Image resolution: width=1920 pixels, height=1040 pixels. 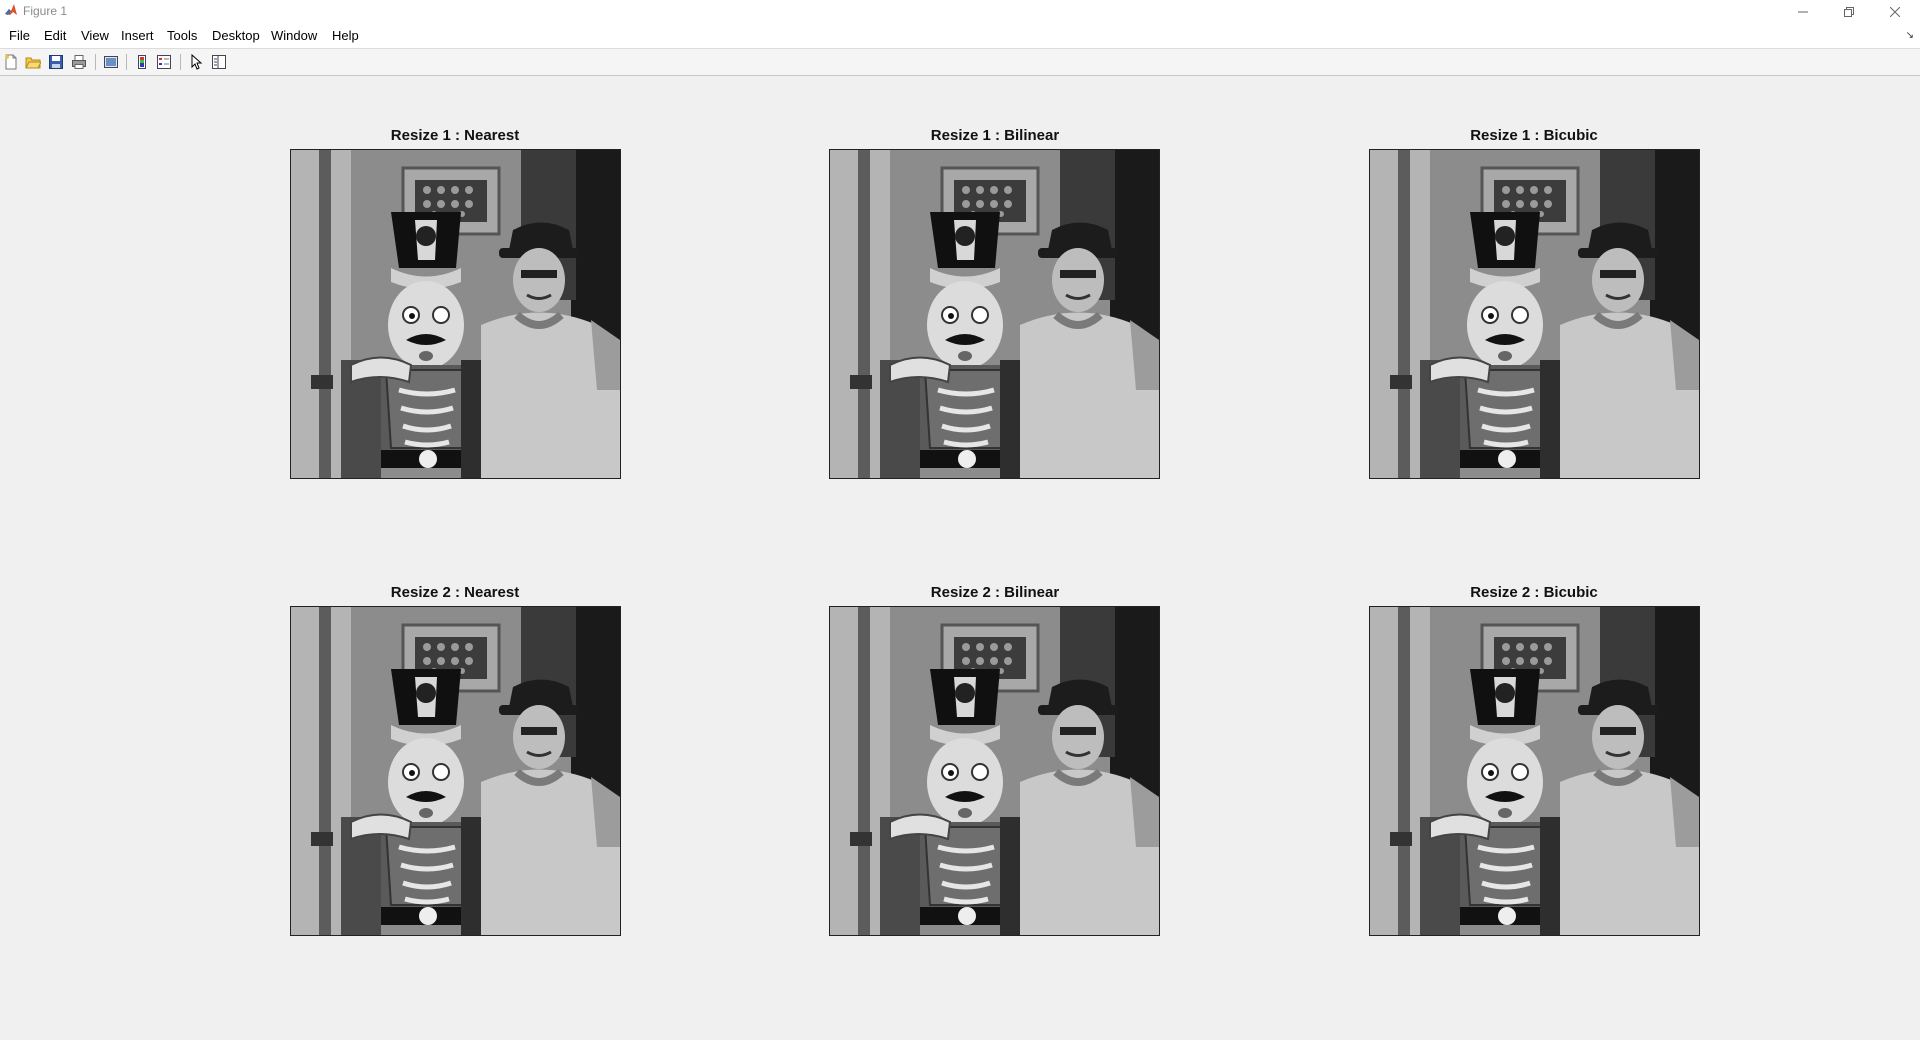 I want to click on link-plot-icon, so click(x=111, y=62).